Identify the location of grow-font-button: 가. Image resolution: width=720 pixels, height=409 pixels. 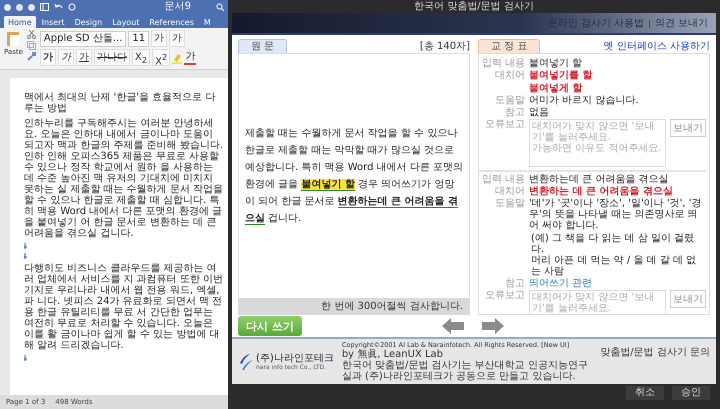
(159, 38).